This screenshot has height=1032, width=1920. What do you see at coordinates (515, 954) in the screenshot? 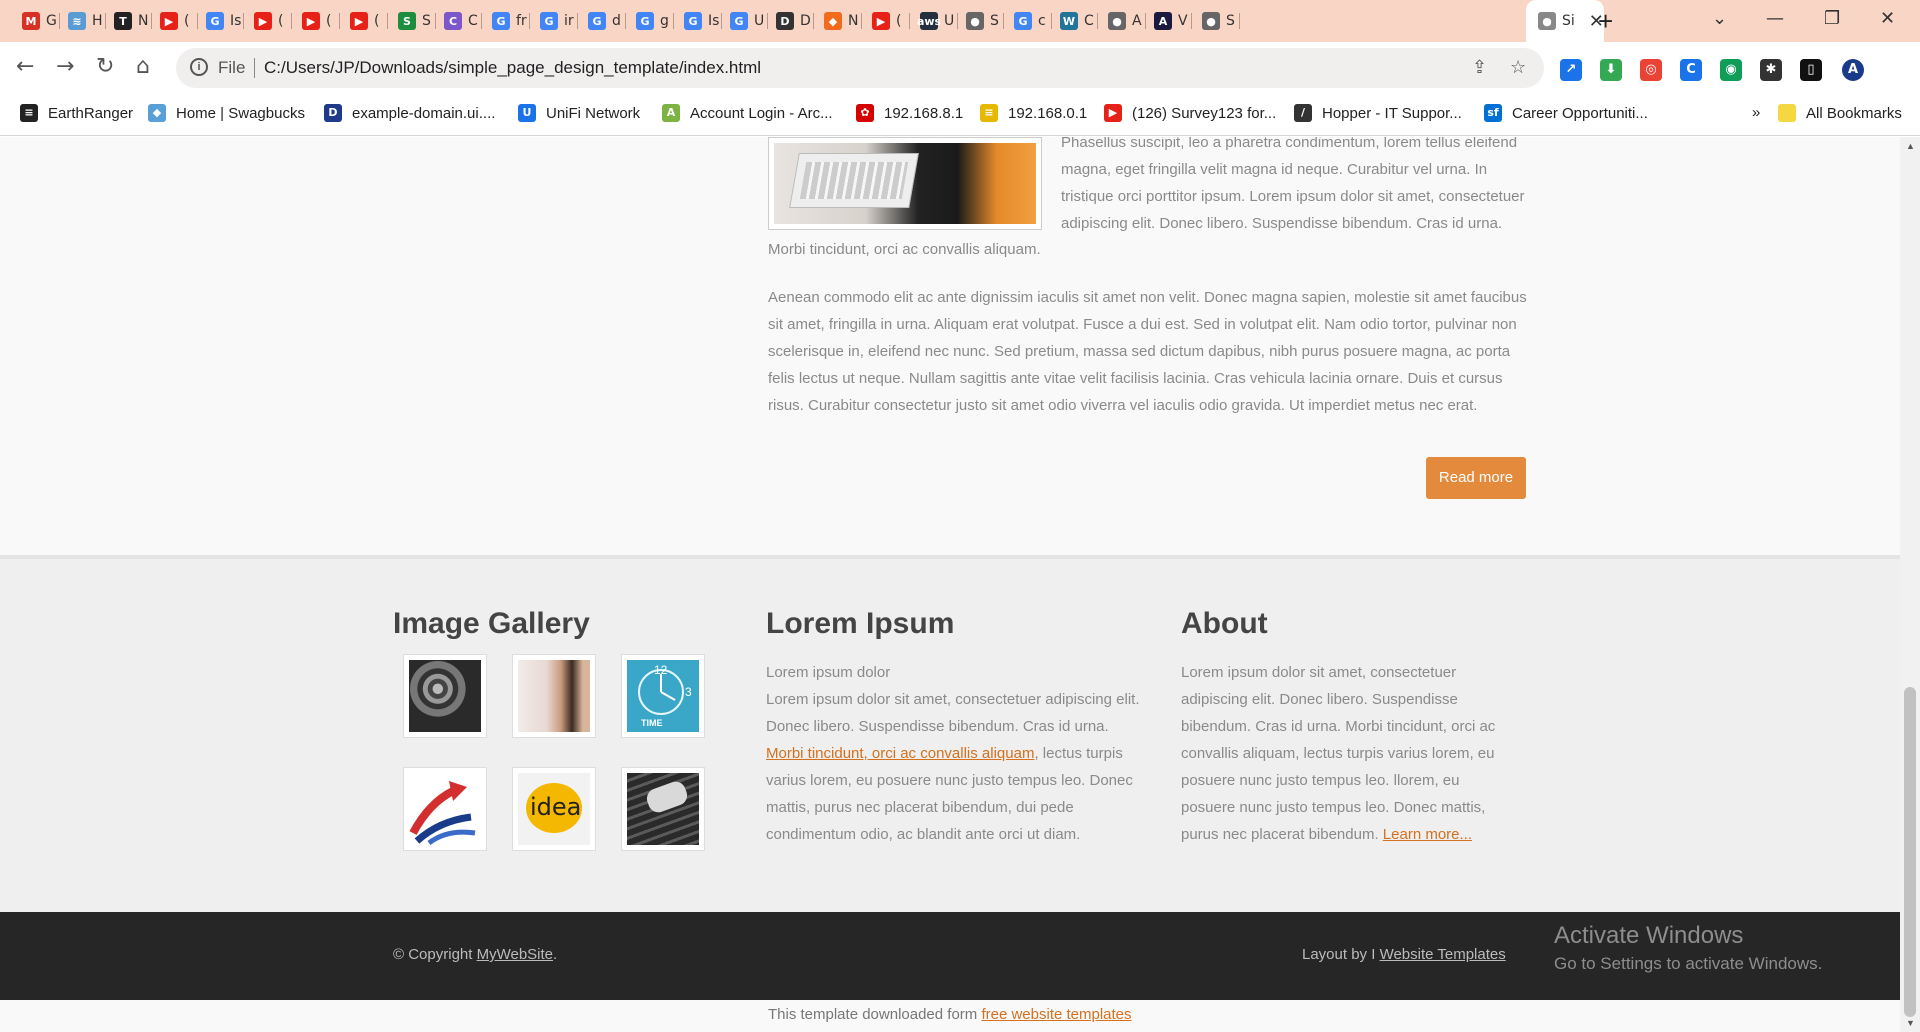
I see `mywebsite-link: MyWebSite` at bounding box center [515, 954].